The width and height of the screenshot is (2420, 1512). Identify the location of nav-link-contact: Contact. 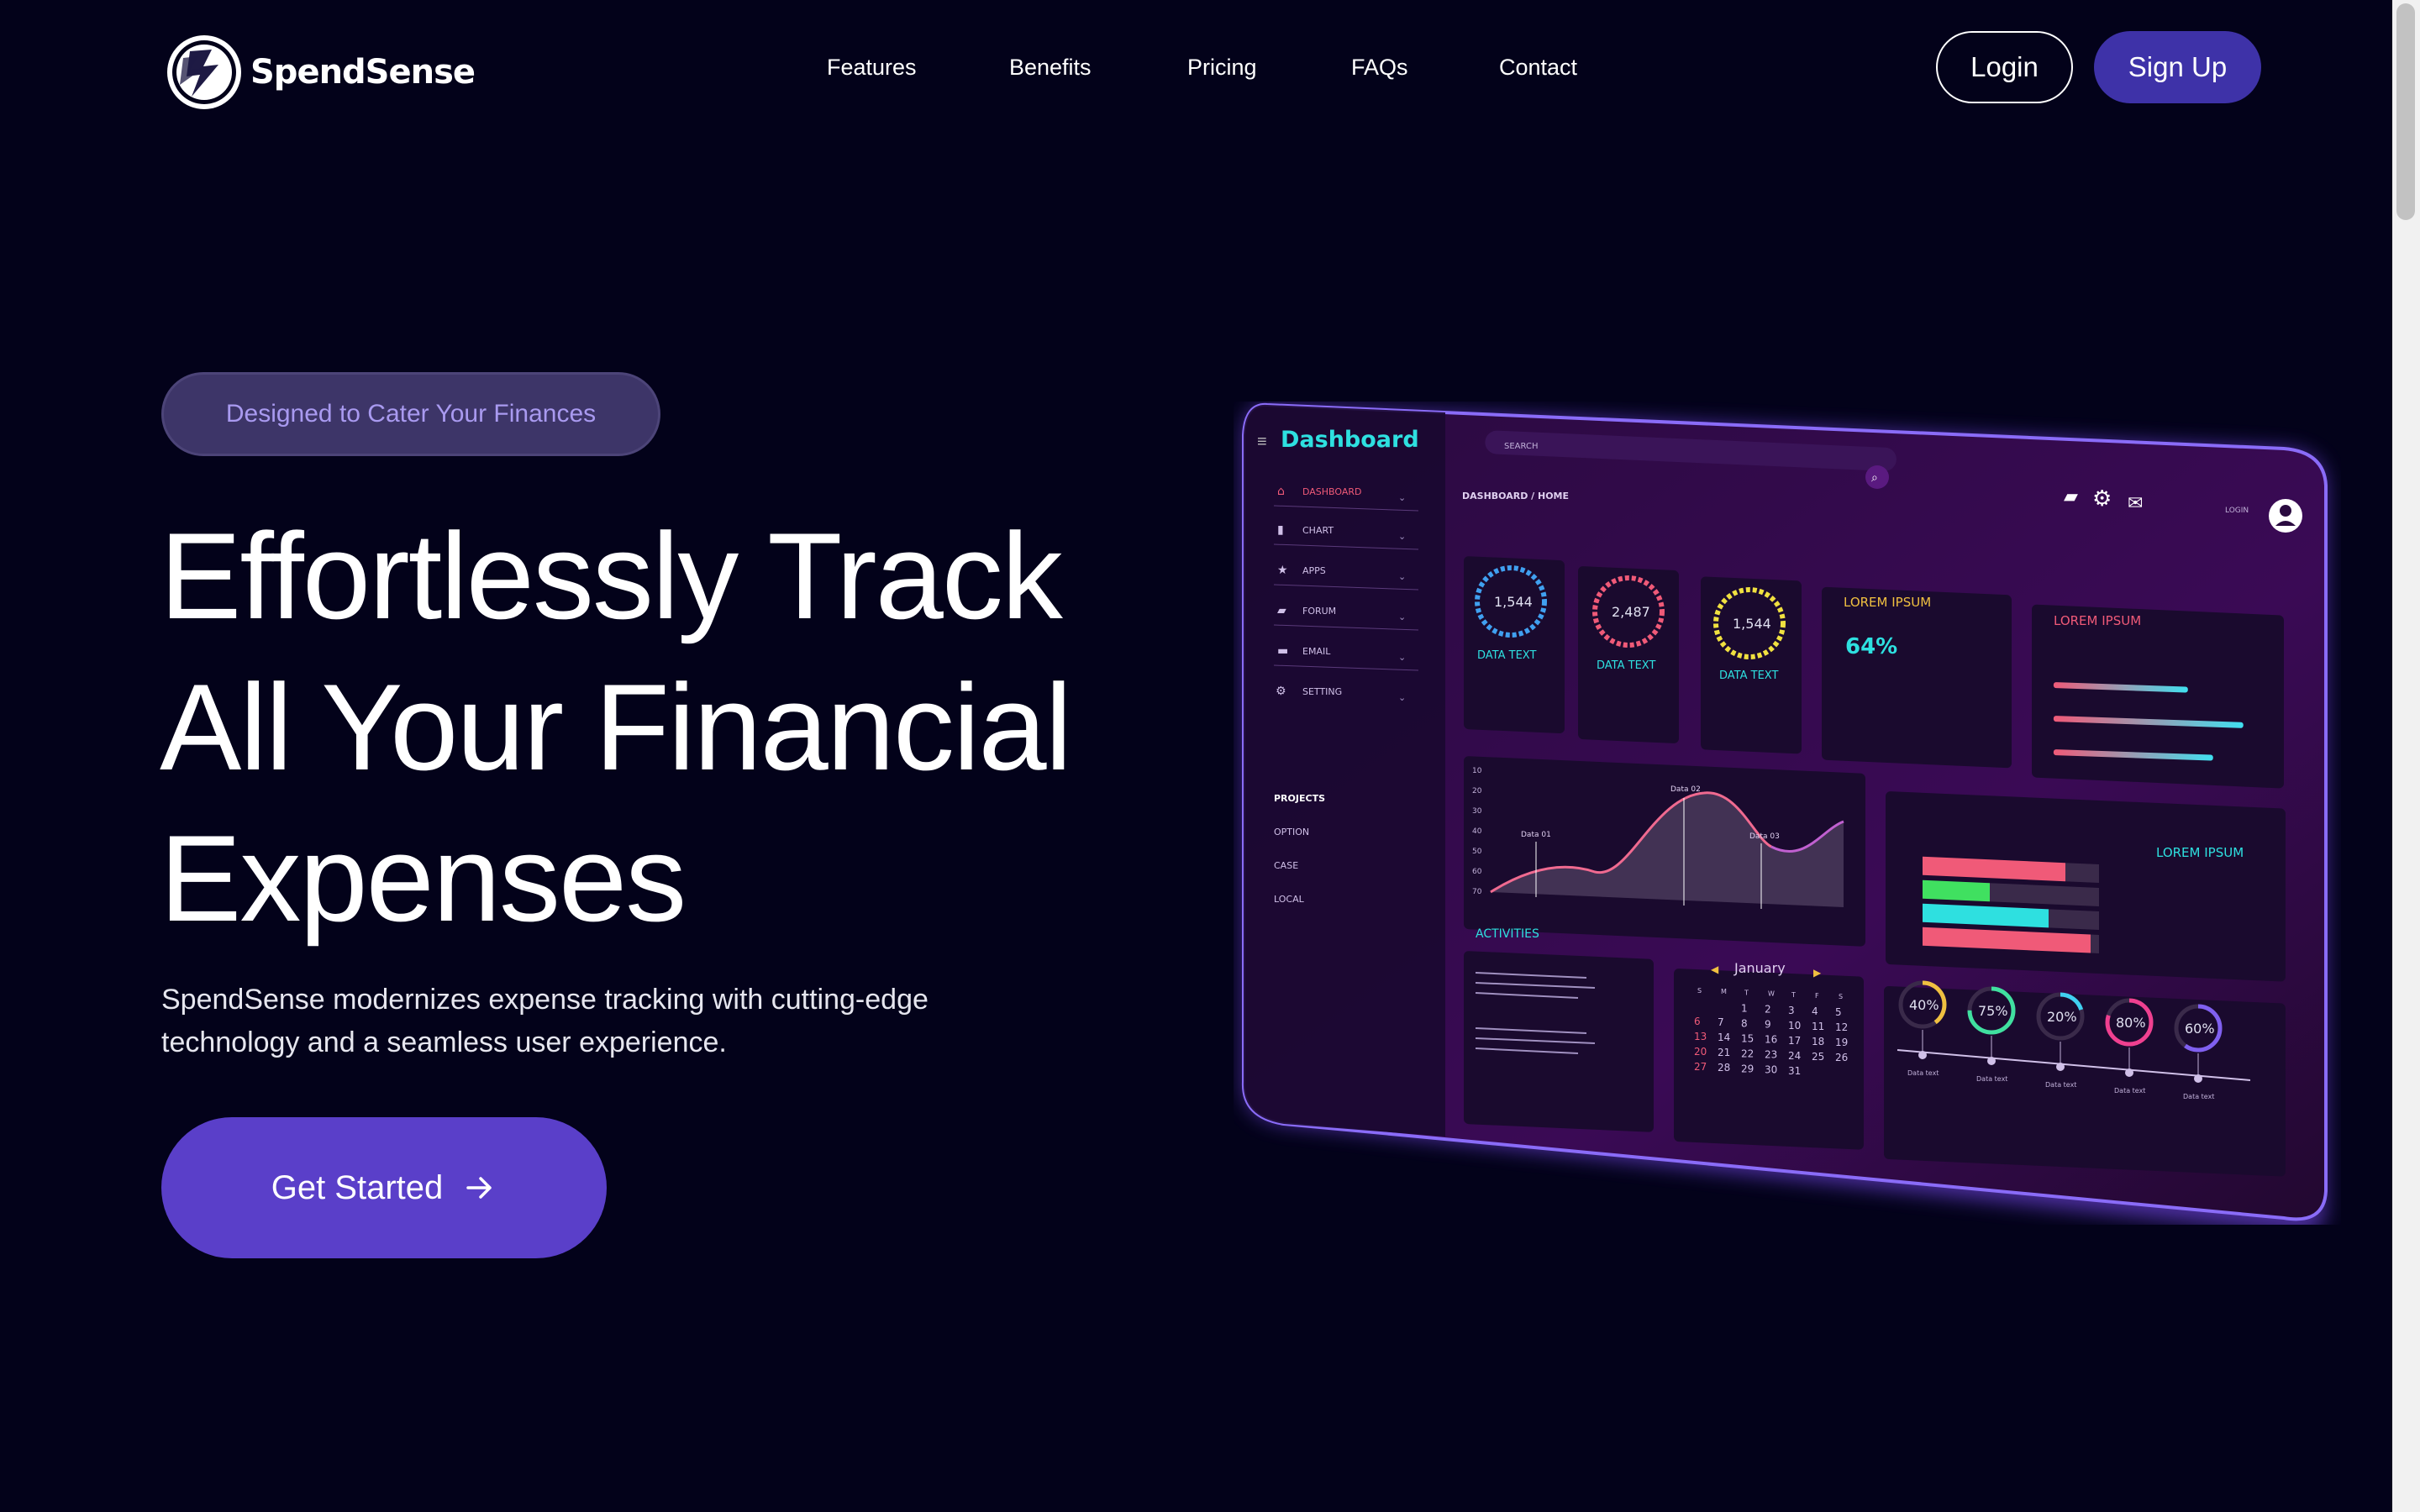
(1538, 67).